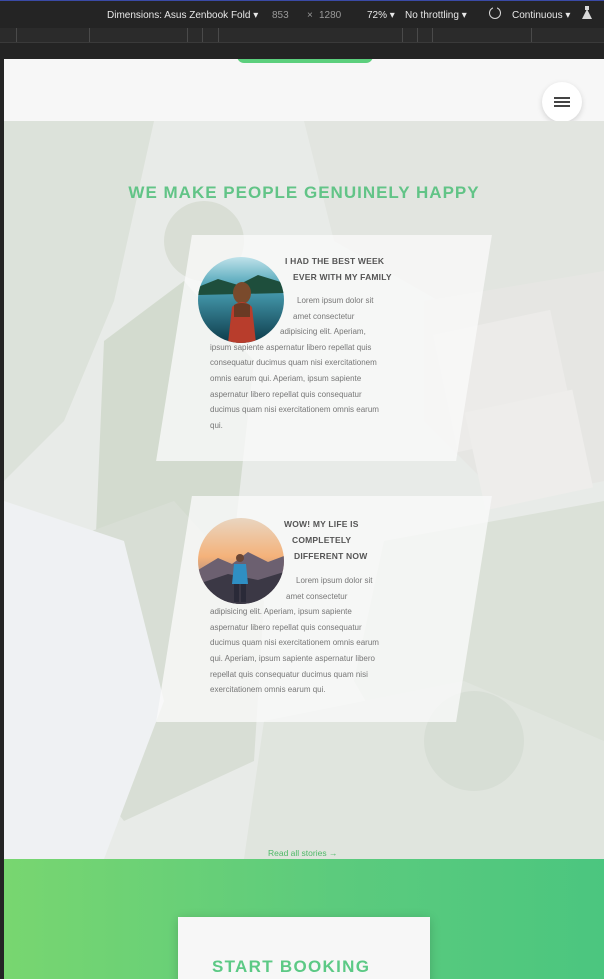  I want to click on continuous-dropdown: Continuous ▾, so click(541, 15).